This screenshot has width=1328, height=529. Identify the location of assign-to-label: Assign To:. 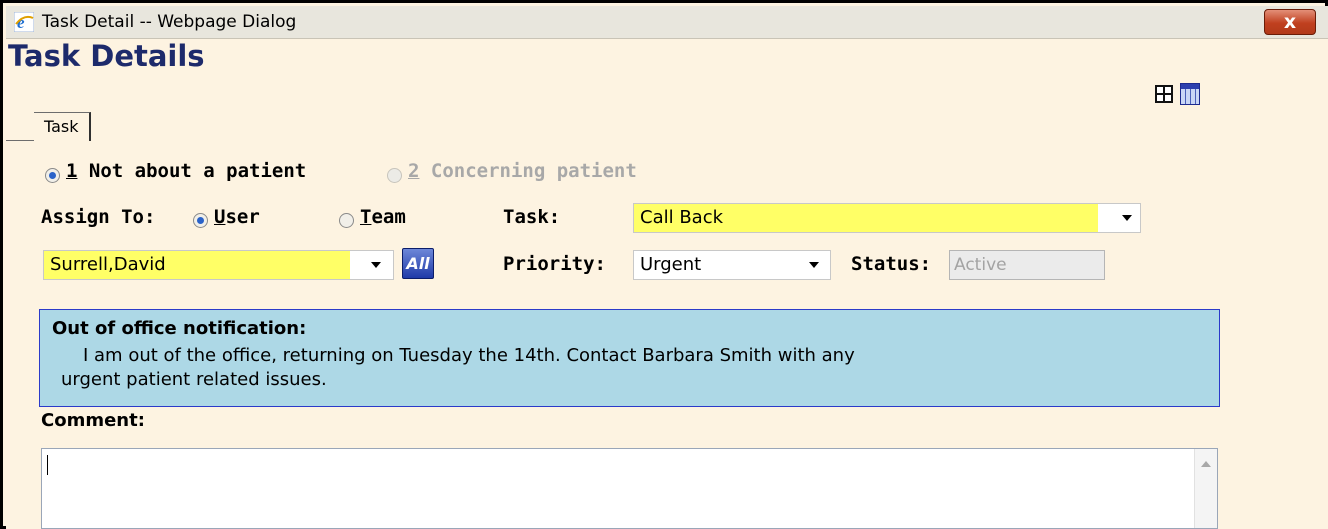
(98, 217).